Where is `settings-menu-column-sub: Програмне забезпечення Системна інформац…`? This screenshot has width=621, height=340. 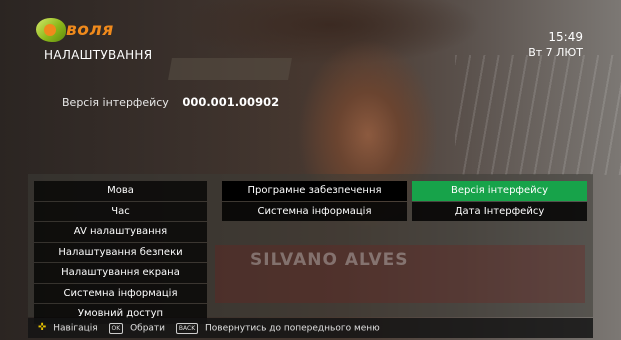 settings-menu-column-sub: Програмне забезпечення Системна інформац… is located at coordinates (314, 201).